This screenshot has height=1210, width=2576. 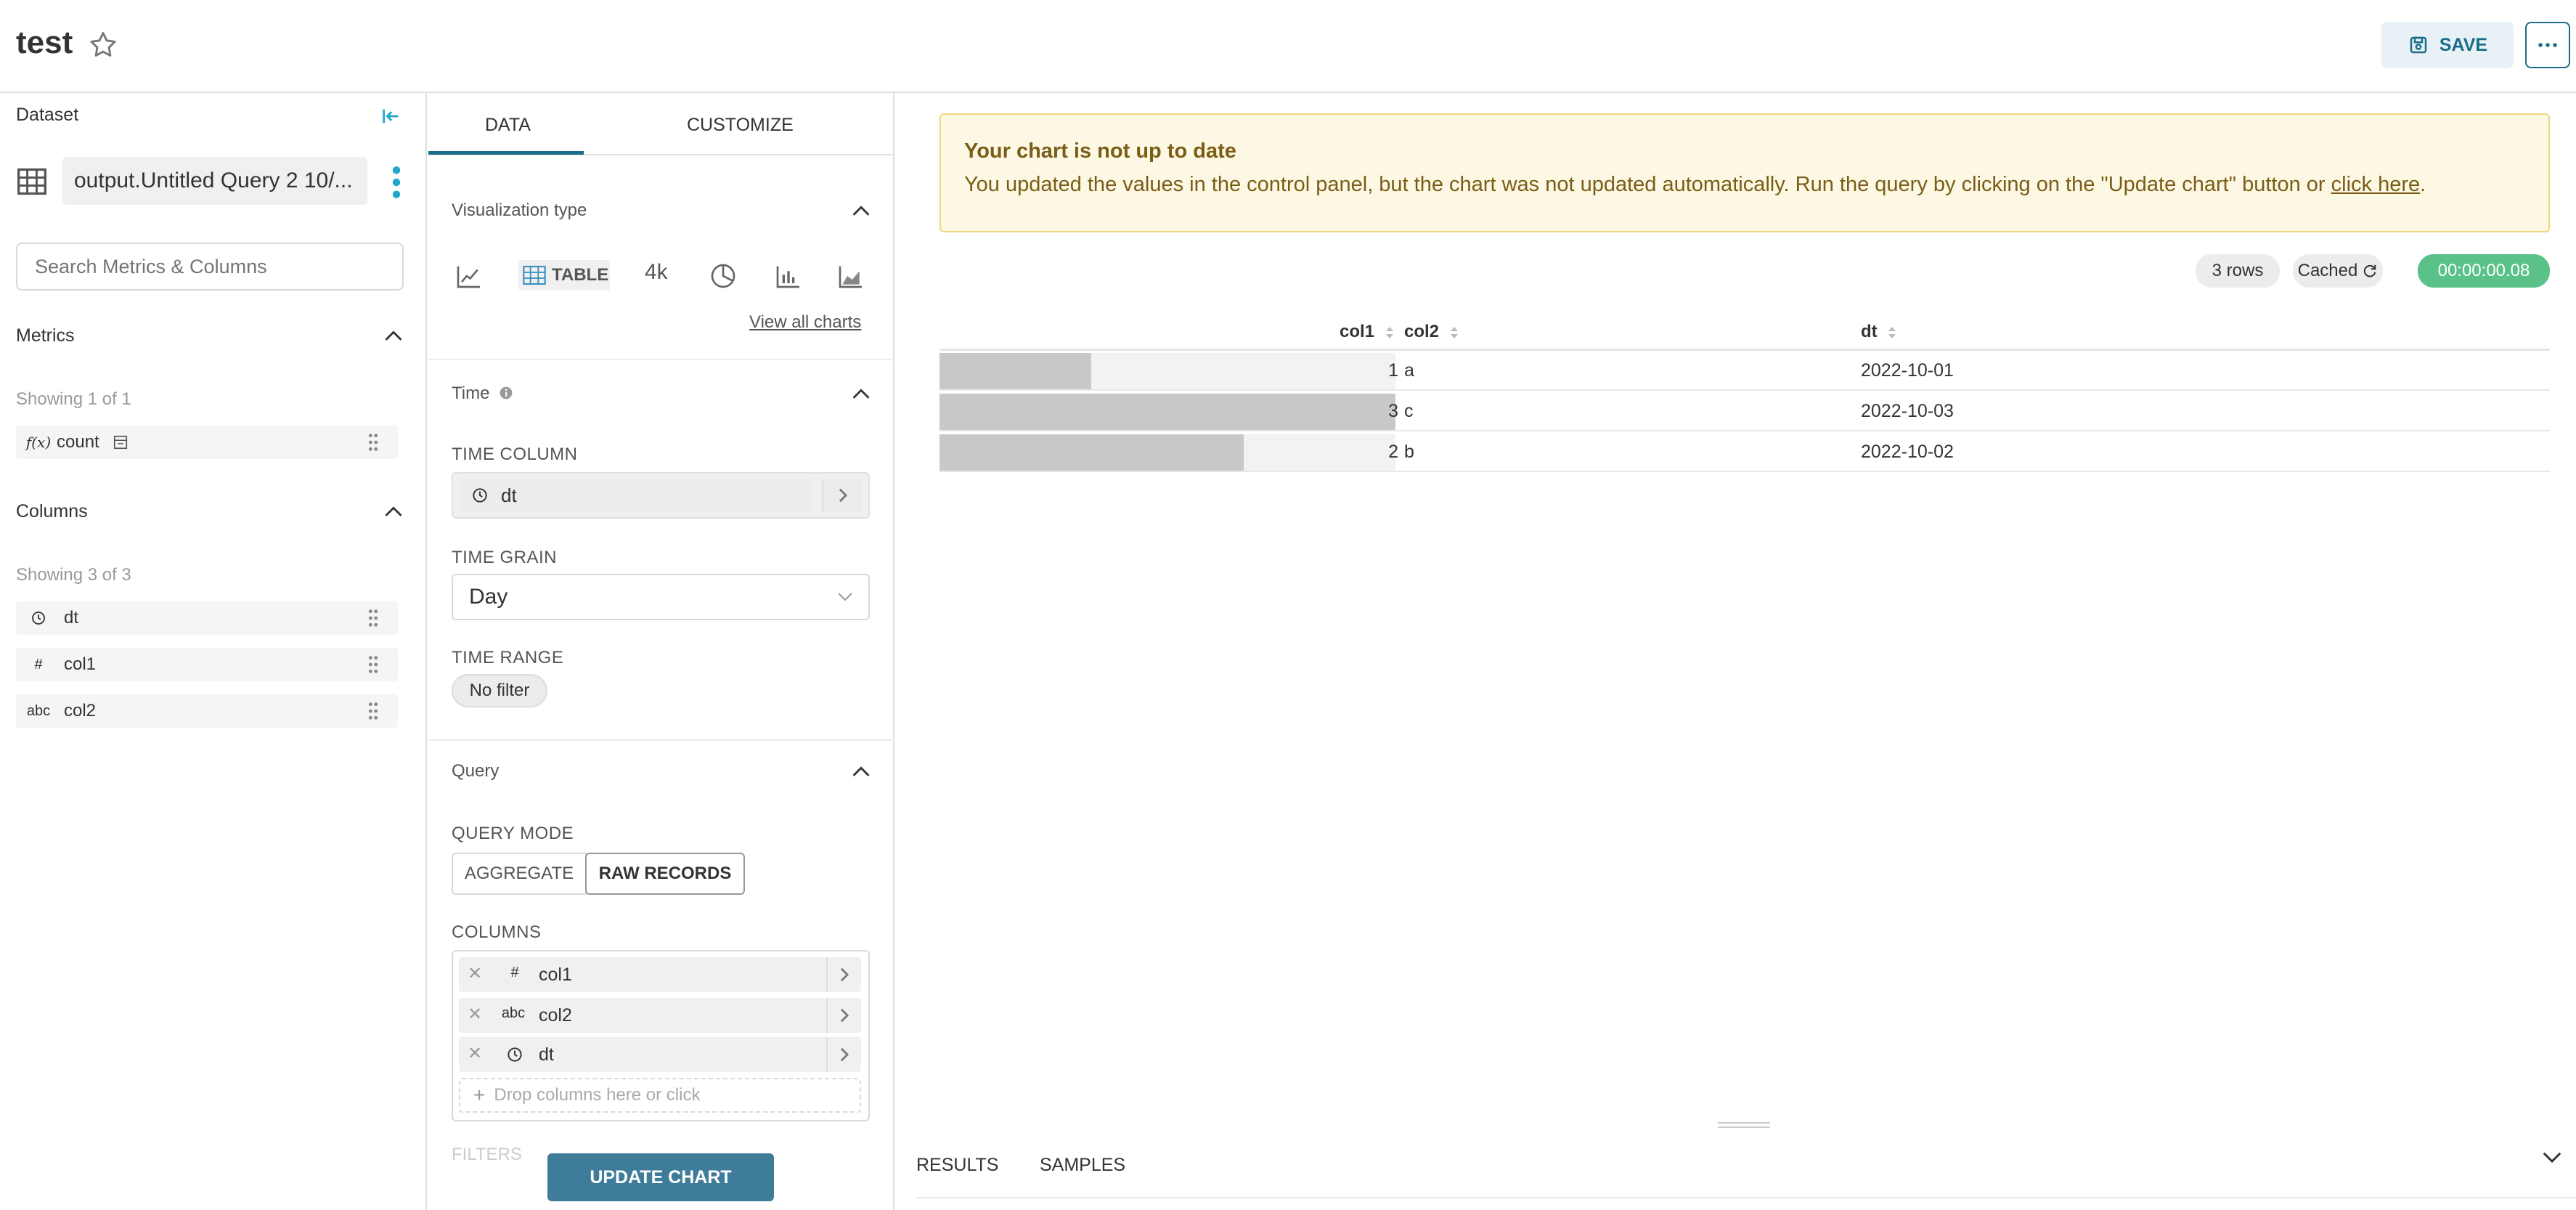 I want to click on selected-column-col2: ✕ abc col2, so click(x=660, y=1015).